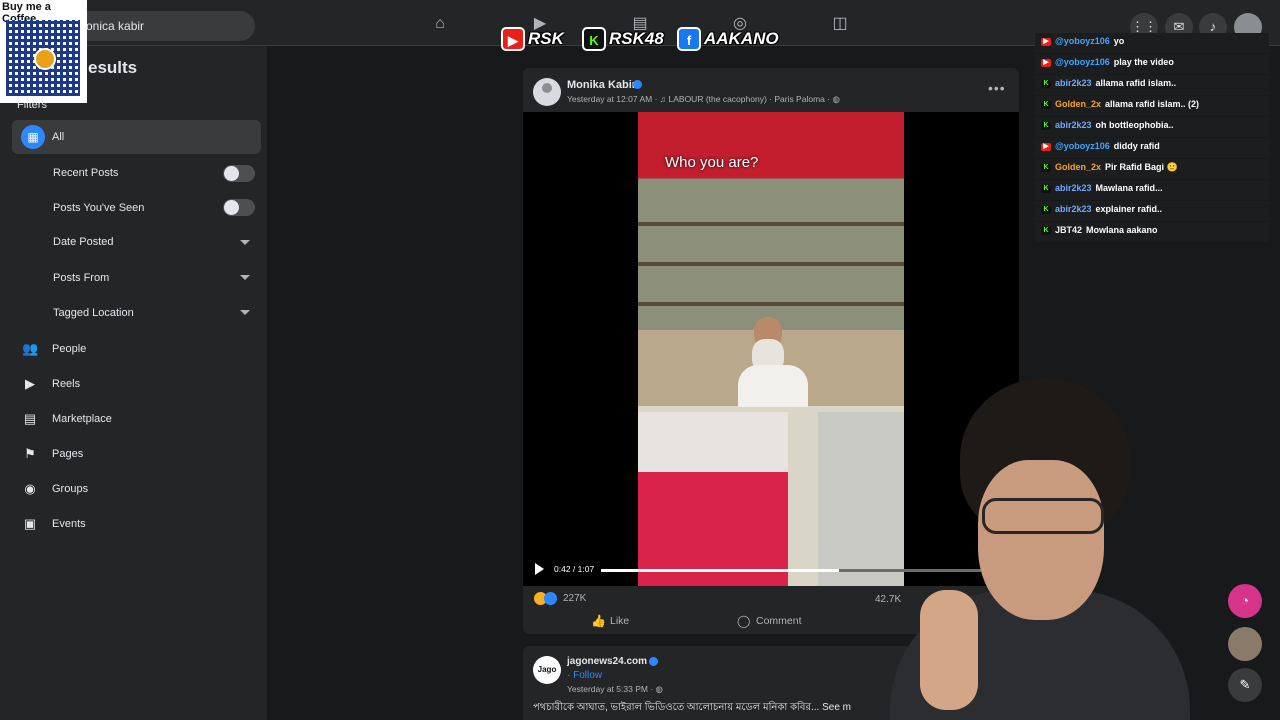 This screenshot has width=1280, height=720. I want to click on sidebar-item-label: Pages, so click(68, 454).